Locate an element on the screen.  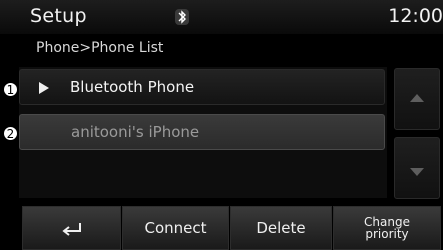
back-button is located at coordinates (71, 228).